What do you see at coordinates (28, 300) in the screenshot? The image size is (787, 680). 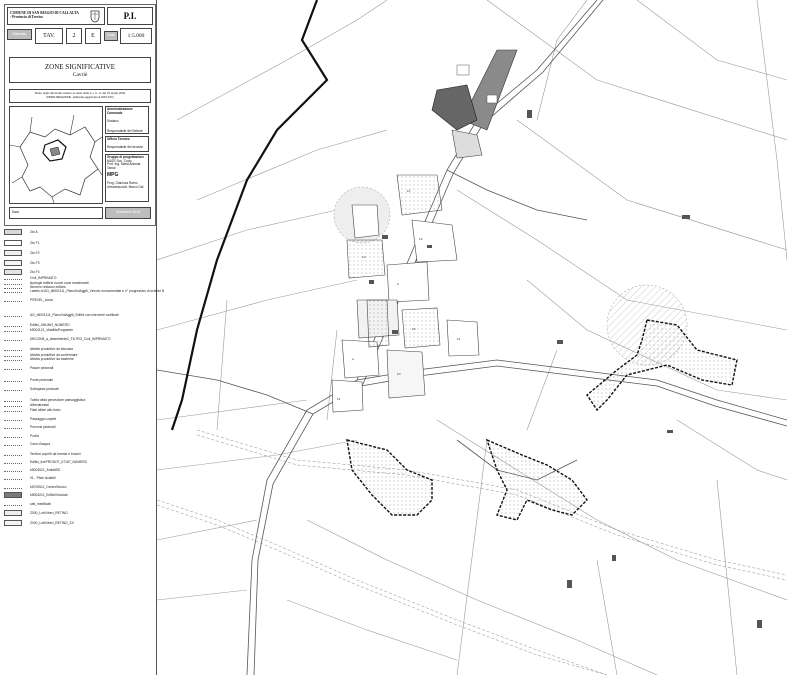 I see `legend-item: PREVEL_icona` at bounding box center [28, 300].